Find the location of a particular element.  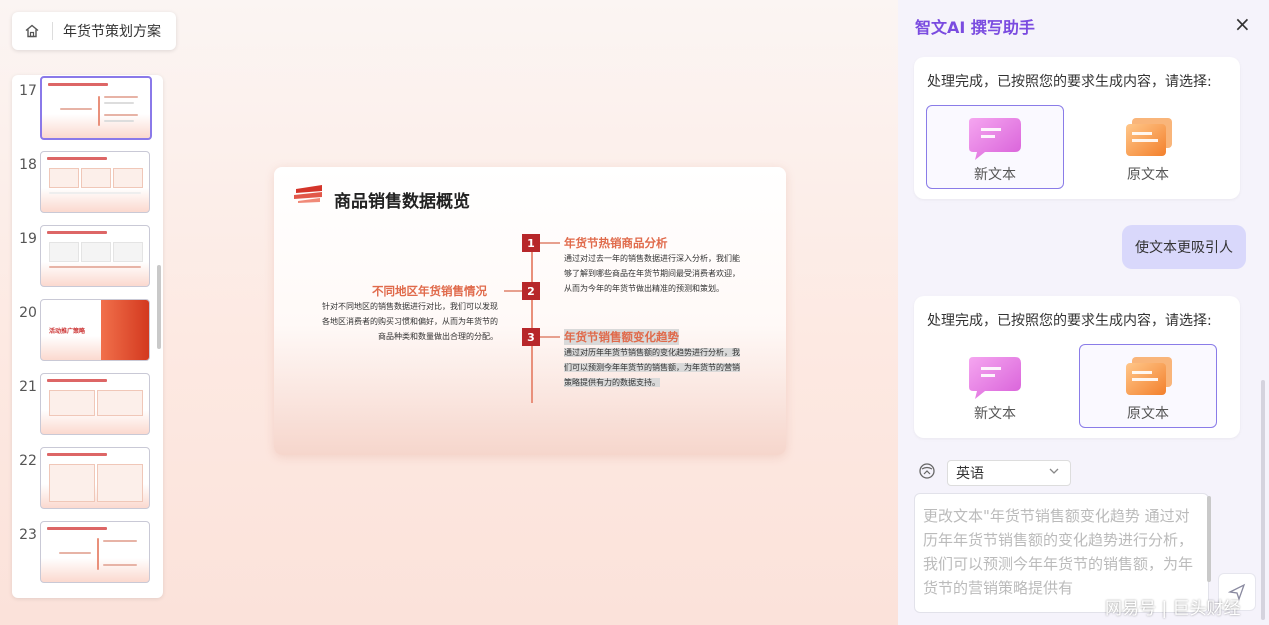

thumbnail-row: 20 活动推广策略 is located at coordinates (87, 330).